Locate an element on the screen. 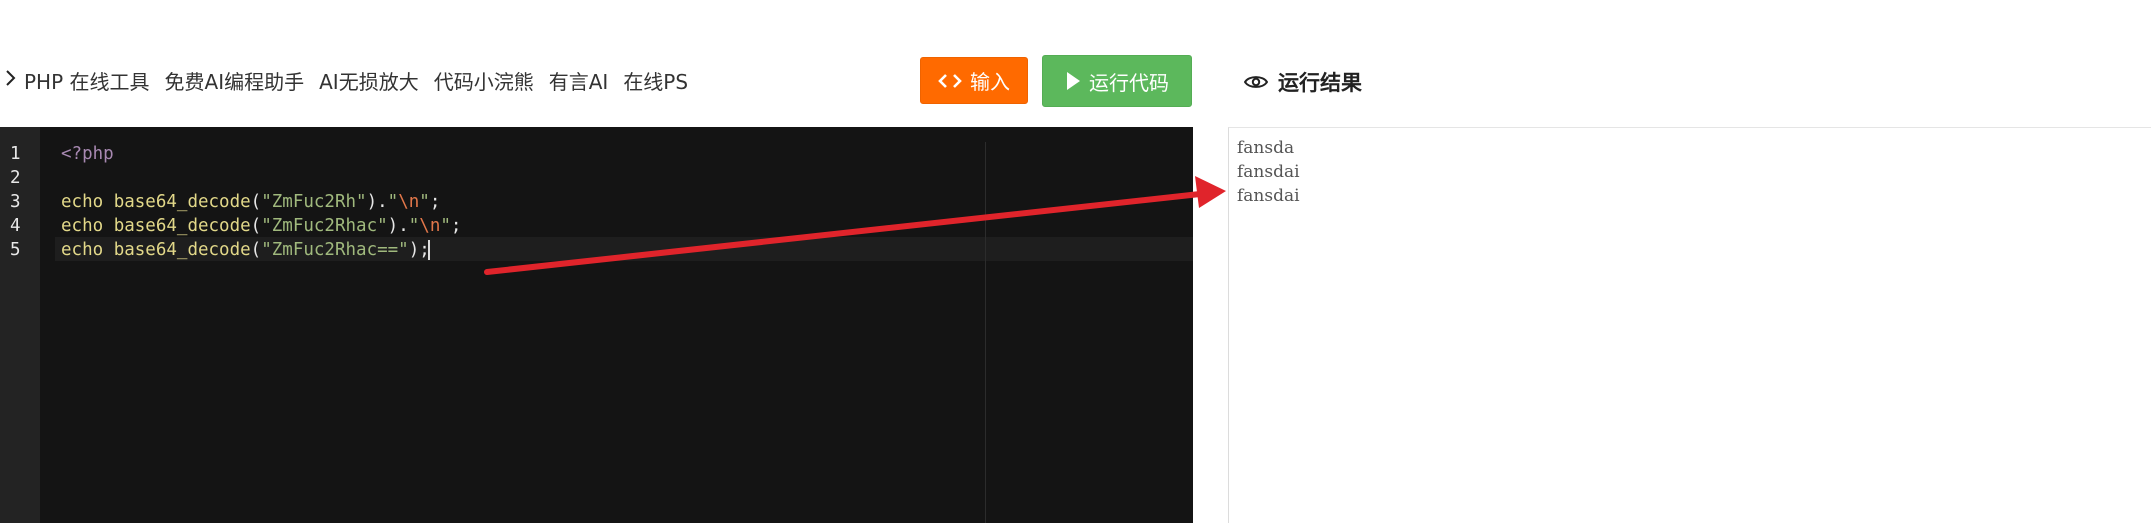  play-icon is located at coordinates (1073, 81).